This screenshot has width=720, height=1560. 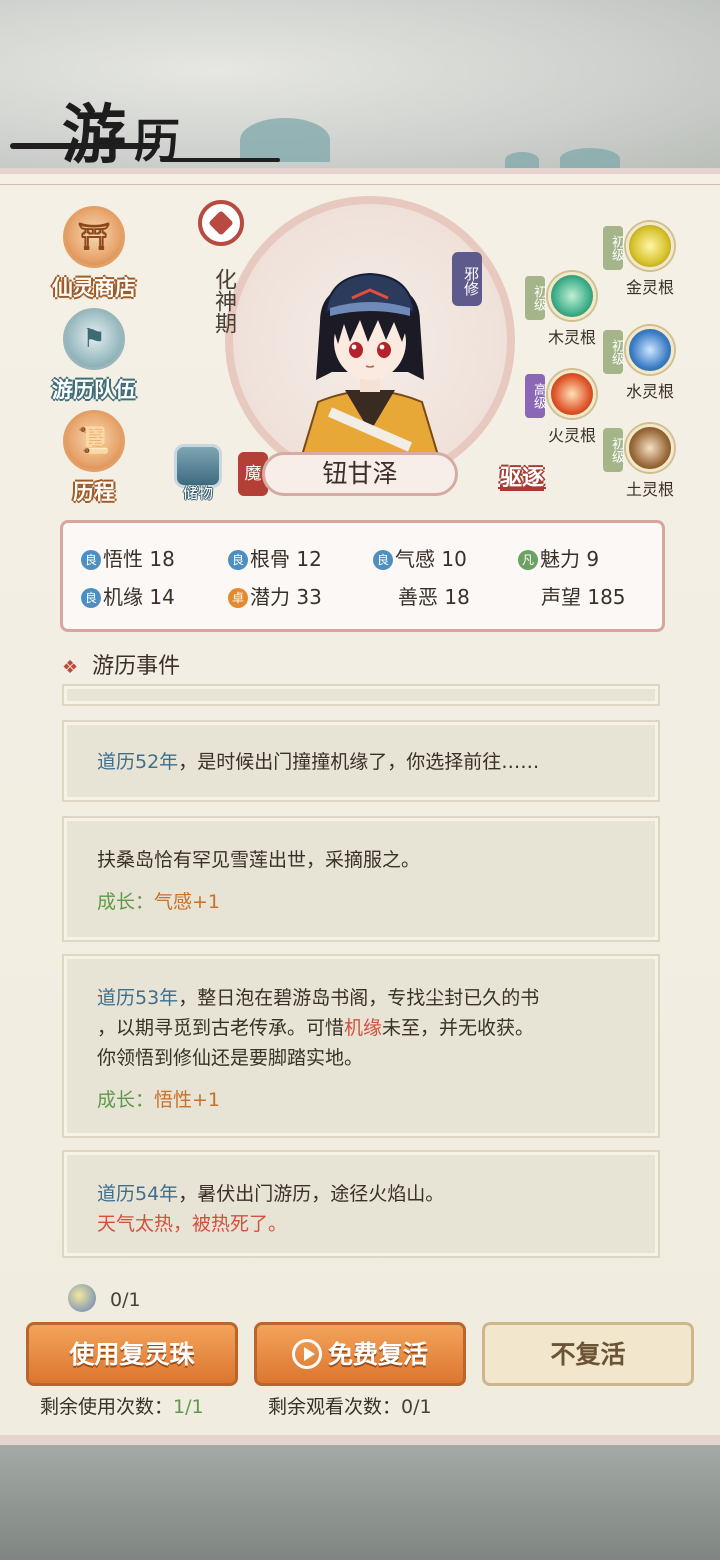 What do you see at coordinates (361, 695) in the screenshot?
I see `event-card-partial` at bounding box center [361, 695].